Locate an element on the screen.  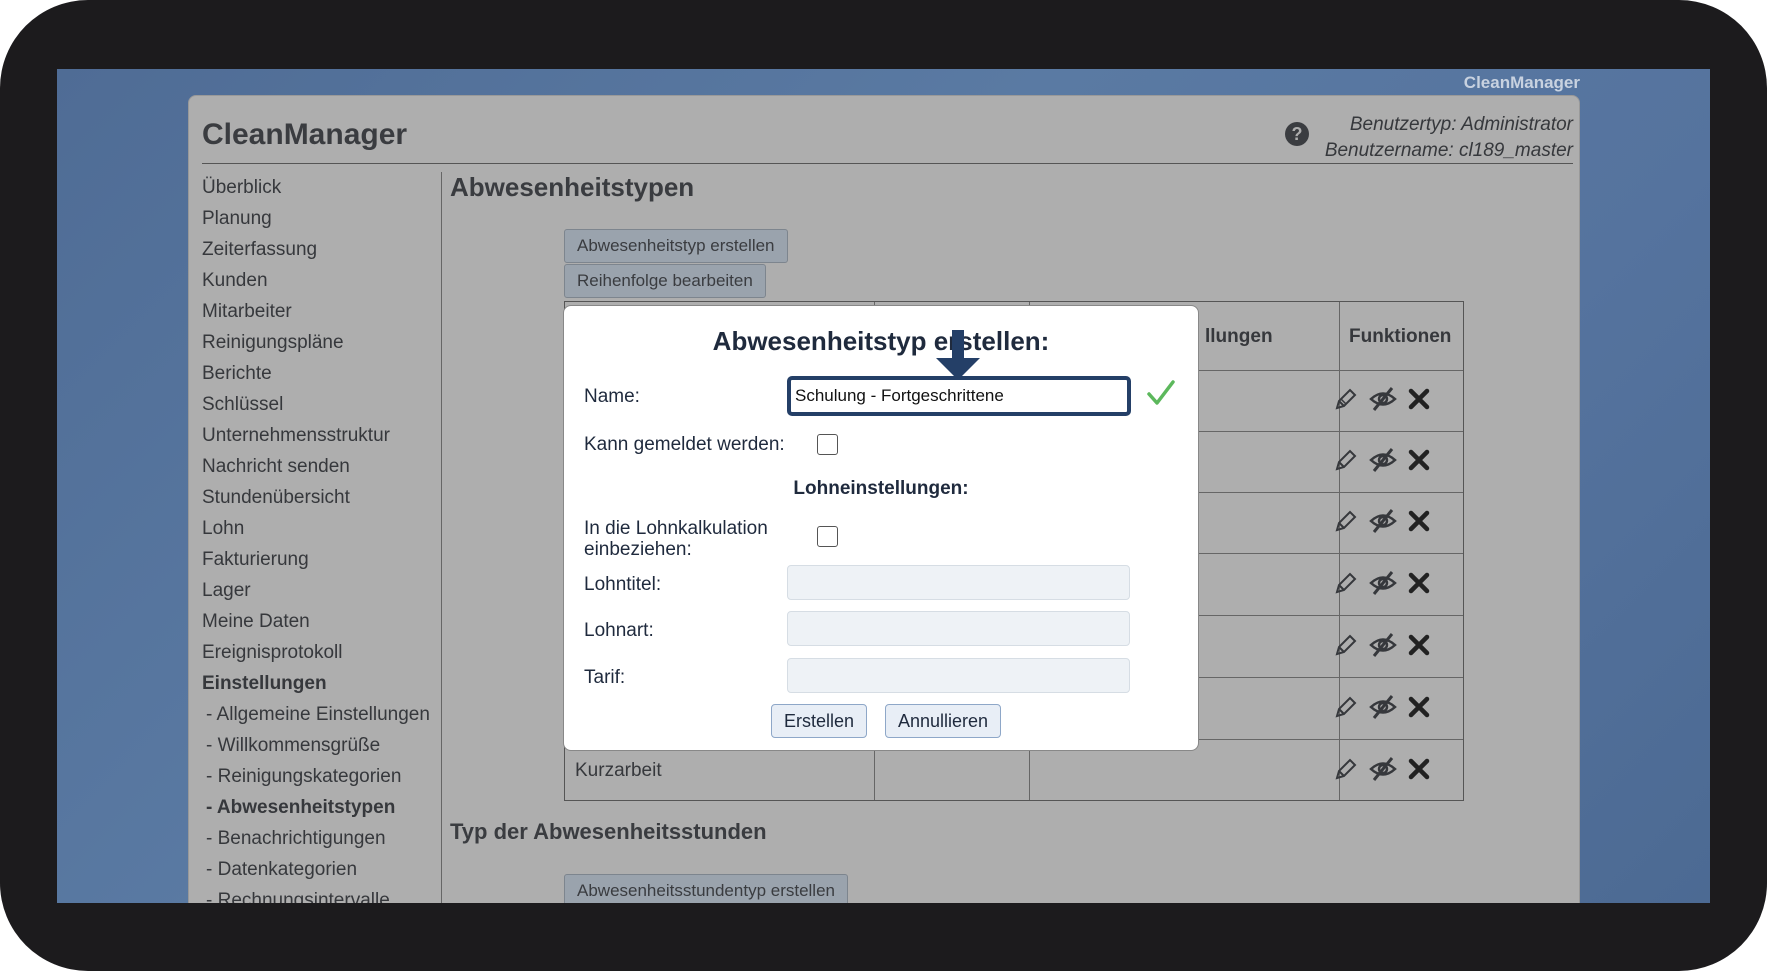
tariff-input is located at coordinates (958, 675).